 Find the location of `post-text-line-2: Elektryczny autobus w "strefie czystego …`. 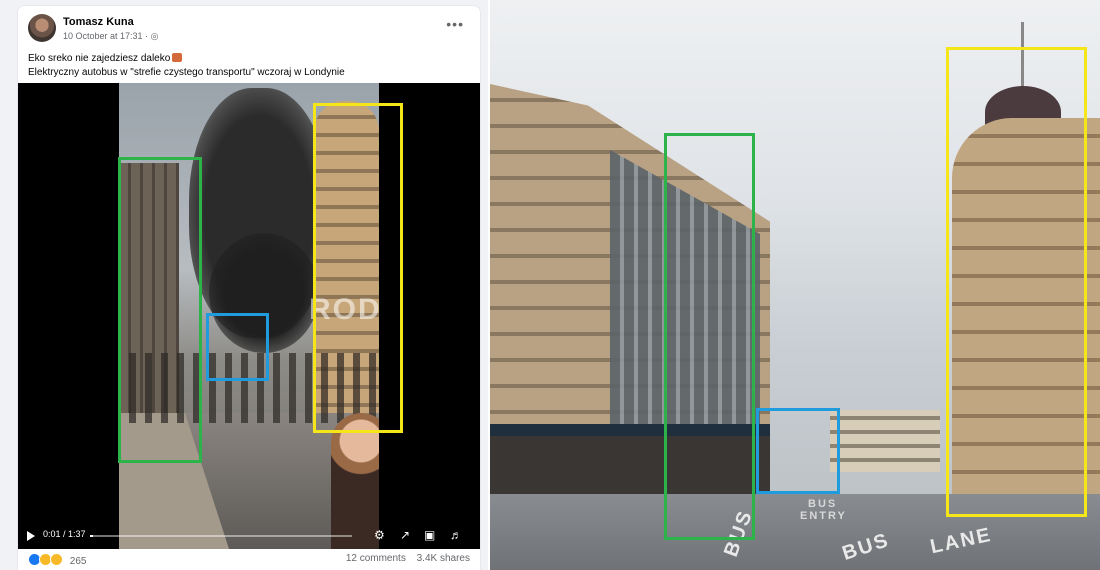

post-text-line-2: Elektryczny autobus w "strefie czystego … is located at coordinates (186, 72).